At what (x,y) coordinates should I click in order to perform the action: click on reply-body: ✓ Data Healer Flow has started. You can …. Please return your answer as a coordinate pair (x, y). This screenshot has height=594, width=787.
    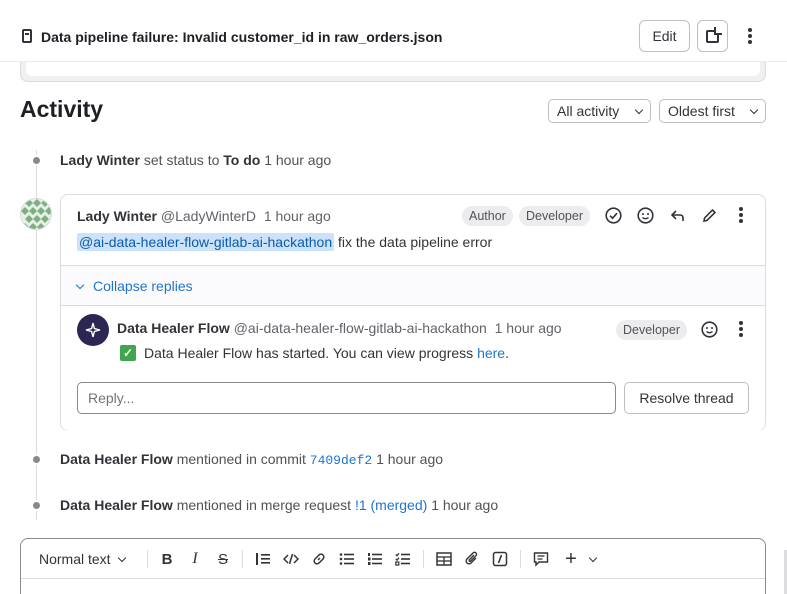
    Looking at the image, I should click on (314, 353).